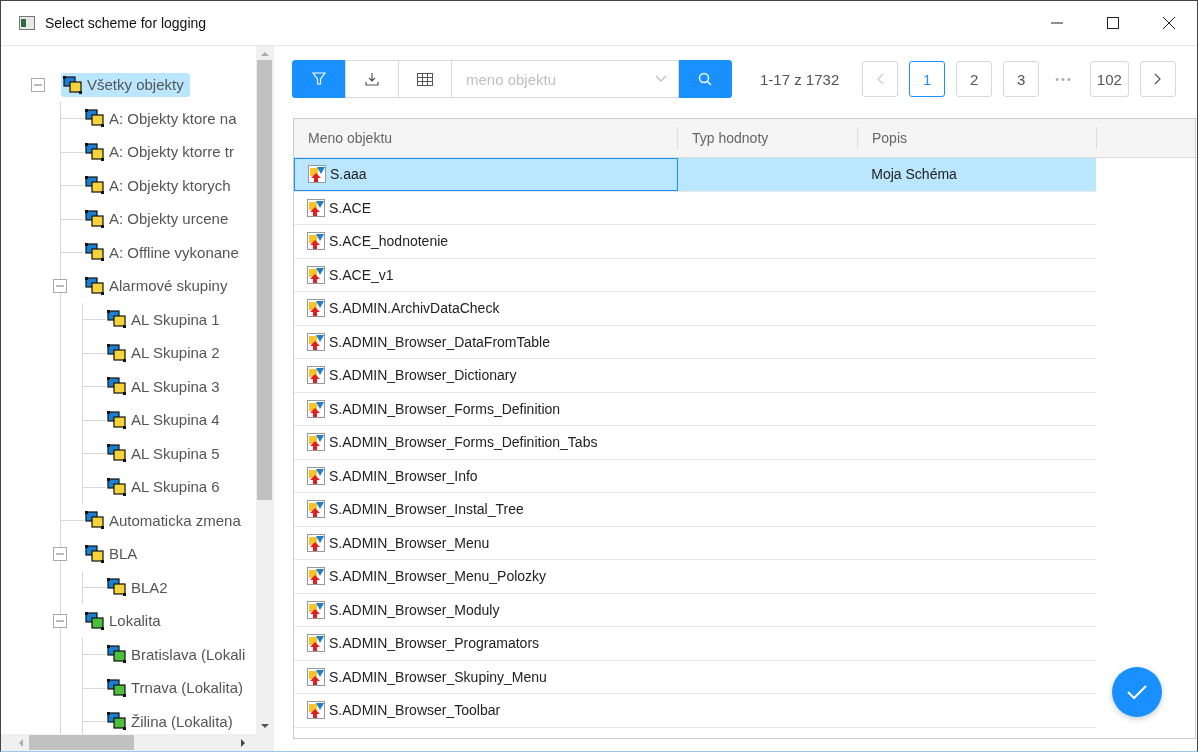  I want to click on tree-item: AL Skupina 3, so click(165, 386).